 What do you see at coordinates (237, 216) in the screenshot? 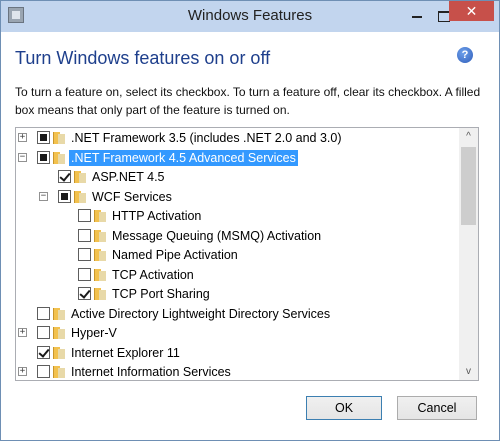
I see `feature-row: HTTP Activation` at bounding box center [237, 216].